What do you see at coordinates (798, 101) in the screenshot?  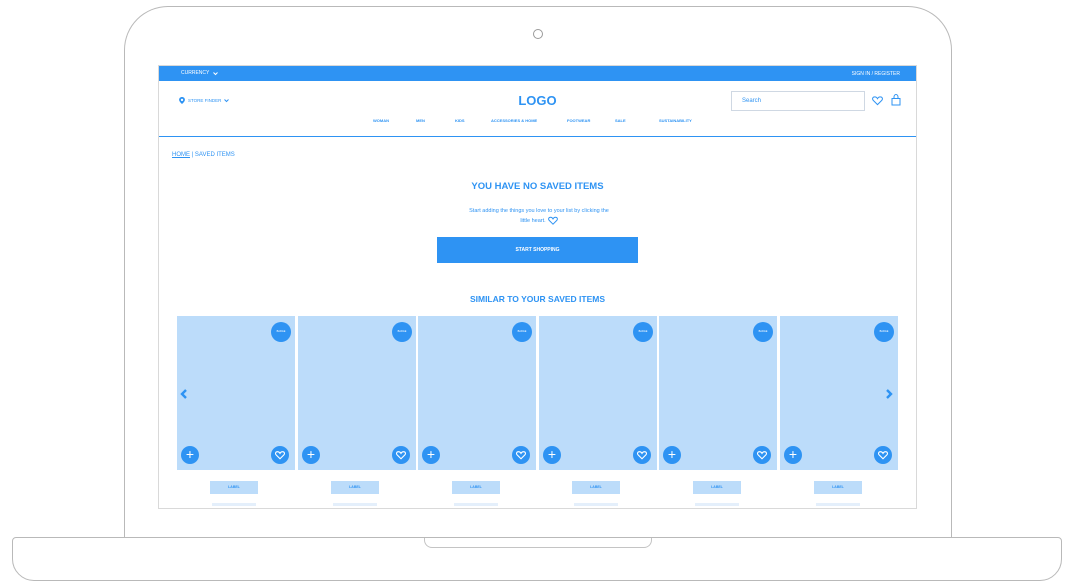 I see `search-input: Search` at bounding box center [798, 101].